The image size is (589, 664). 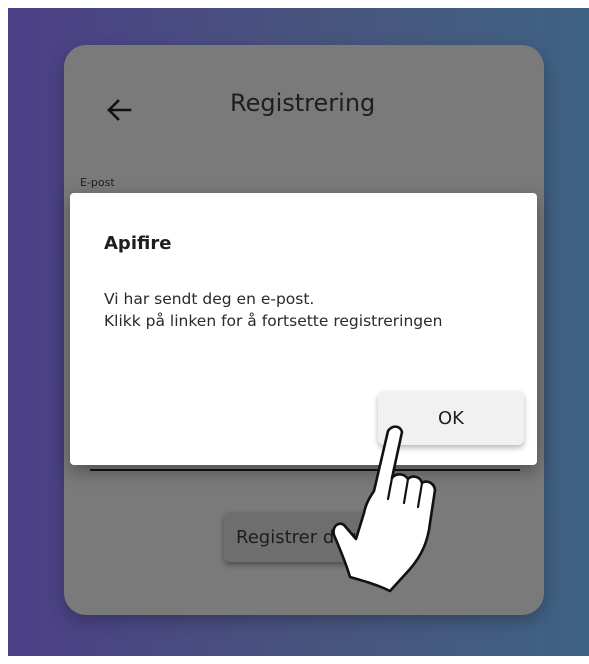 I want to click on email-field-label: E-post, so click(x=97, y=182).